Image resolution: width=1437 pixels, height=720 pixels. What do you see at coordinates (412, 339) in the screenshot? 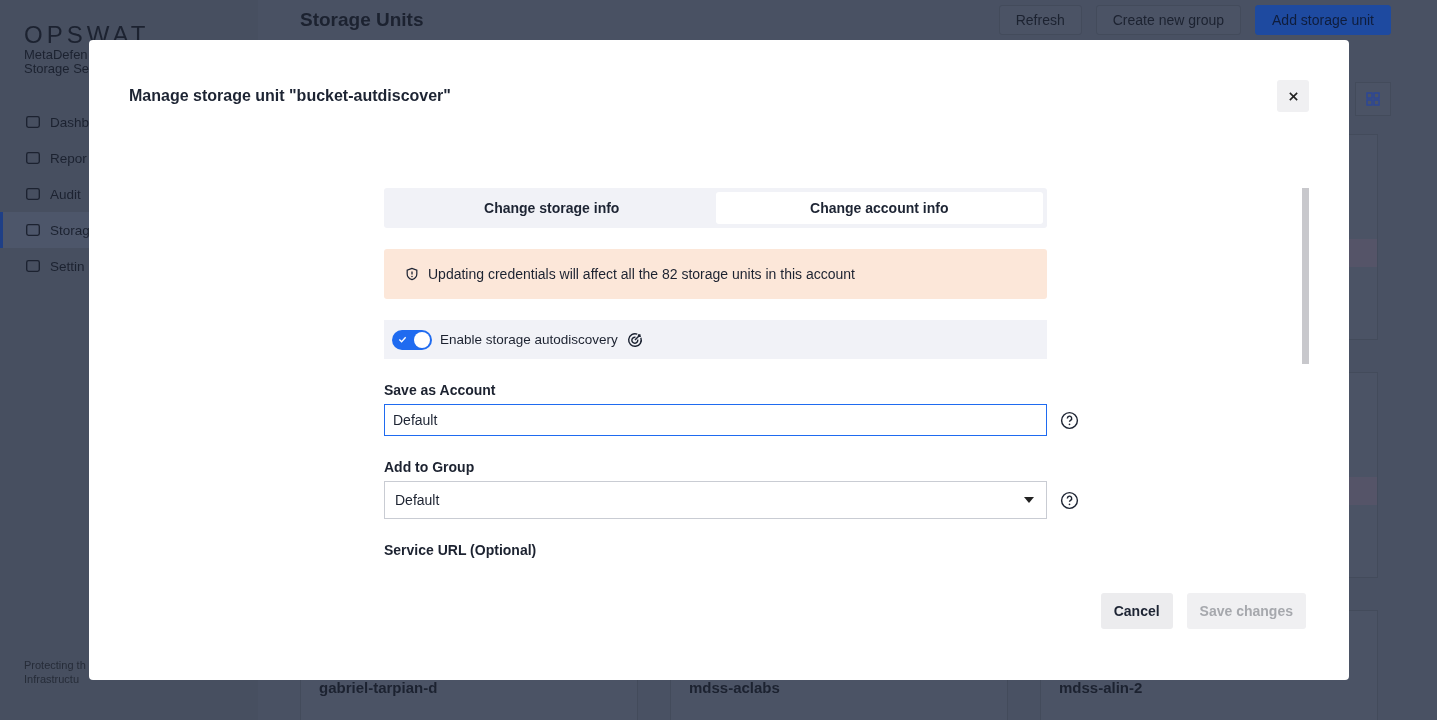
I see `toggle-switch` at bounding box center [412, 339].